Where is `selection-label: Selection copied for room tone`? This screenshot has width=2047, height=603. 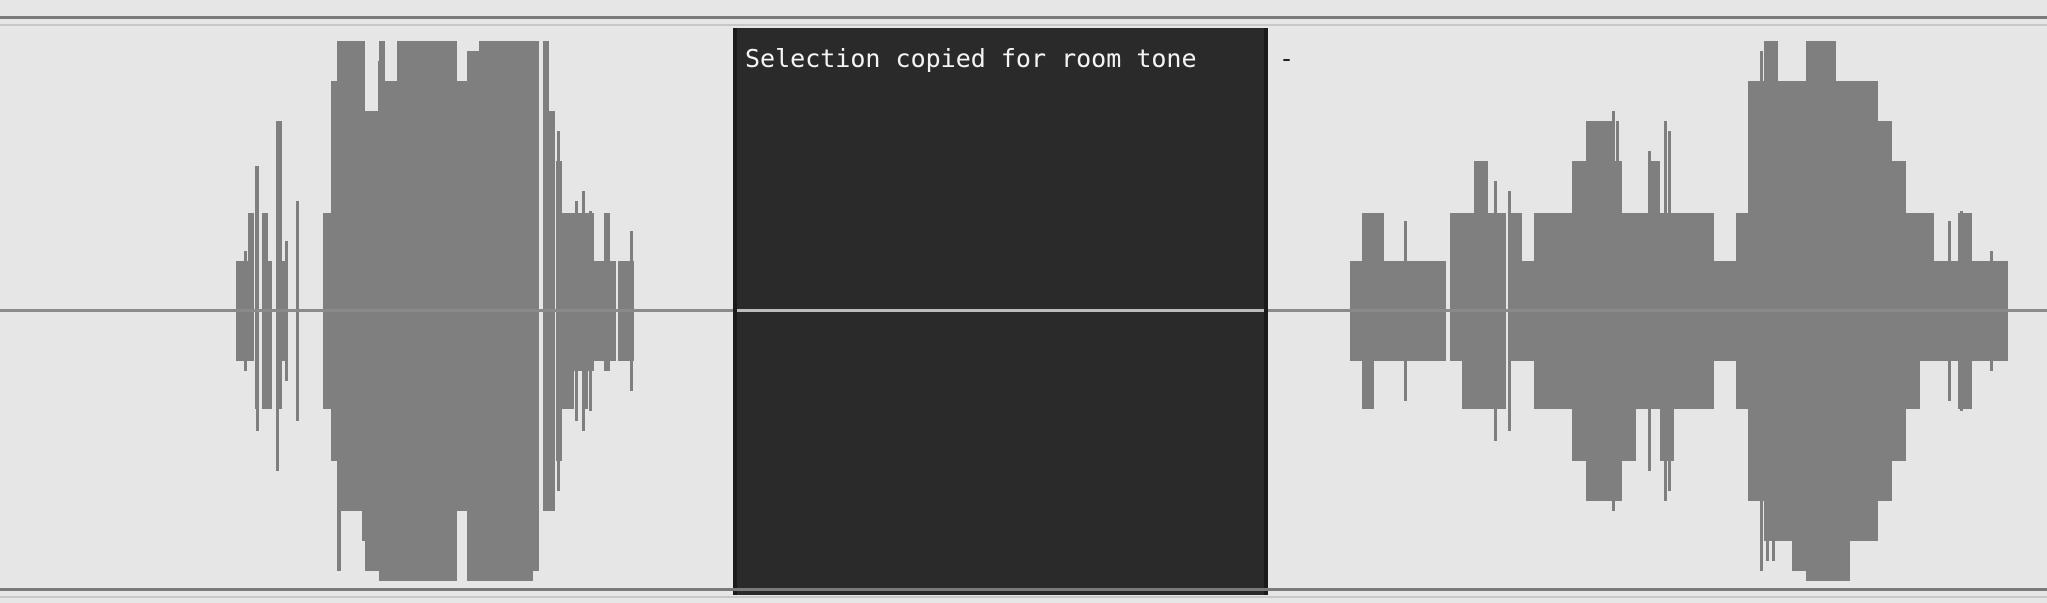 selection-label: Selection copied for room tone is located at coordinates (971, 58).